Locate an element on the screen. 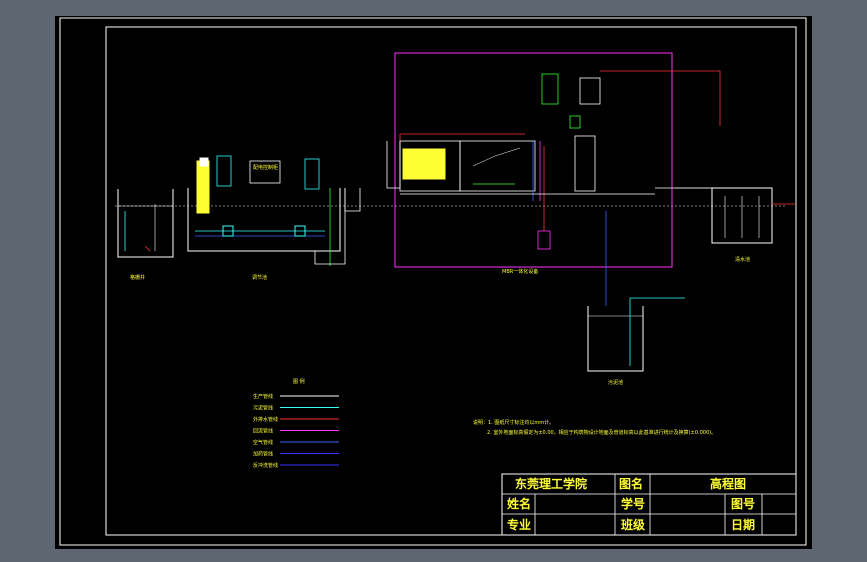  grille-well-label: 格栅井 is located at coordinates (137, 277).